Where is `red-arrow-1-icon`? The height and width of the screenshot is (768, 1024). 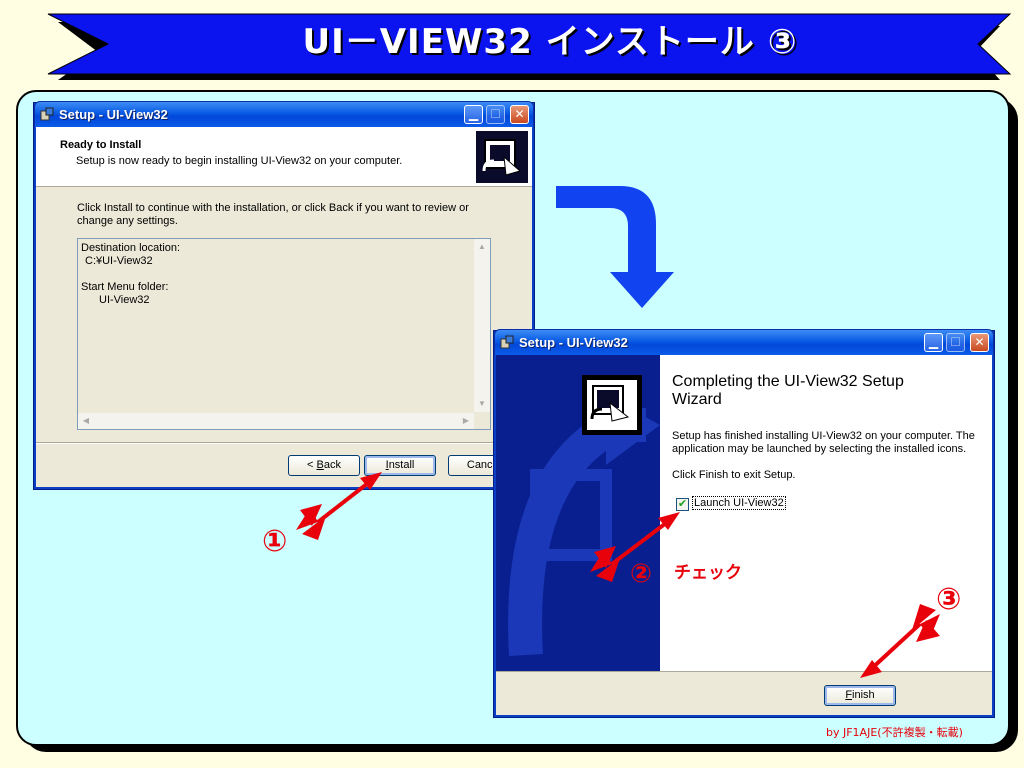 red-arrow-1-icon is located at coordinates (339, 506).